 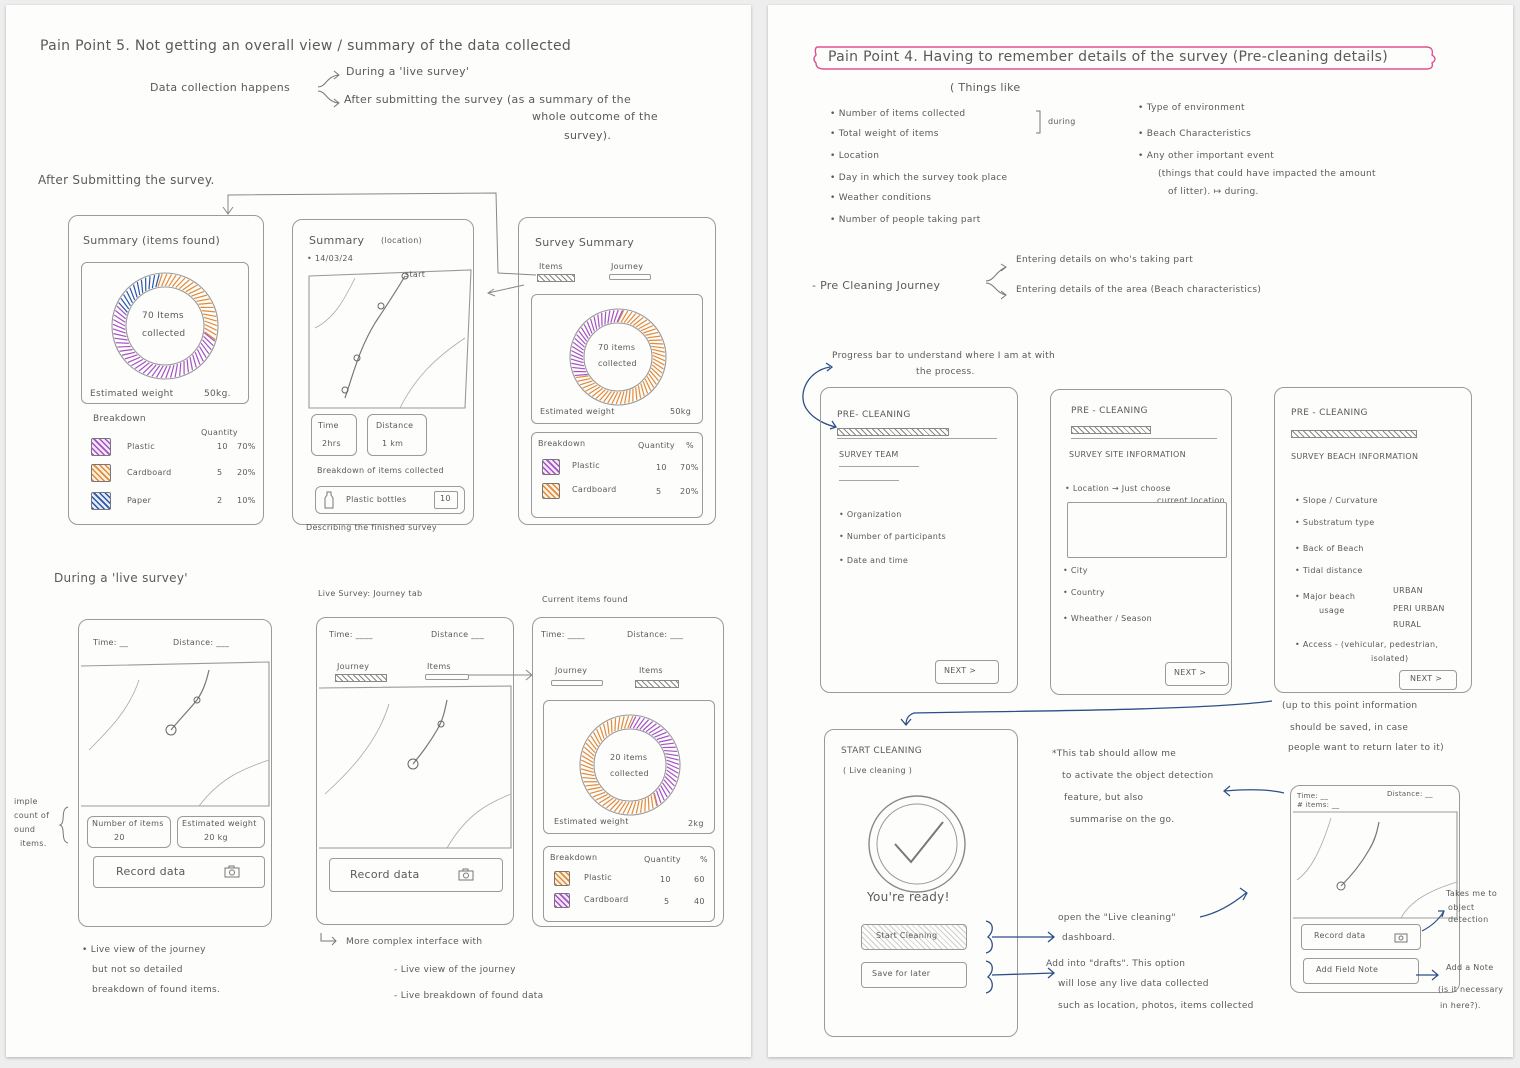 What do you see at coordinates (870, 514) in the screenshot?
I see `form-field: • Organization` at bounding box center [870, 514].